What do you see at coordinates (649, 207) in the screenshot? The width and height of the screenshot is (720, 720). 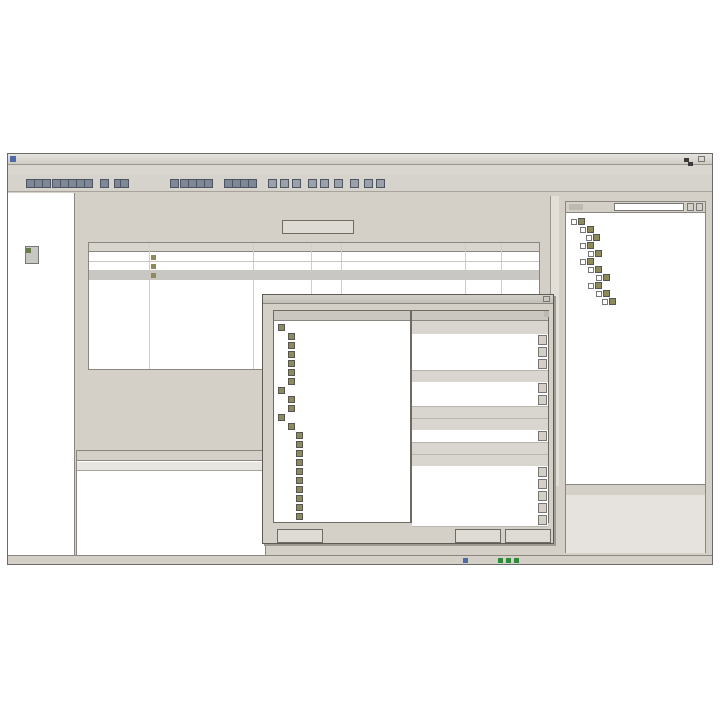 I see `search-input` at bounding box center [649, 207].